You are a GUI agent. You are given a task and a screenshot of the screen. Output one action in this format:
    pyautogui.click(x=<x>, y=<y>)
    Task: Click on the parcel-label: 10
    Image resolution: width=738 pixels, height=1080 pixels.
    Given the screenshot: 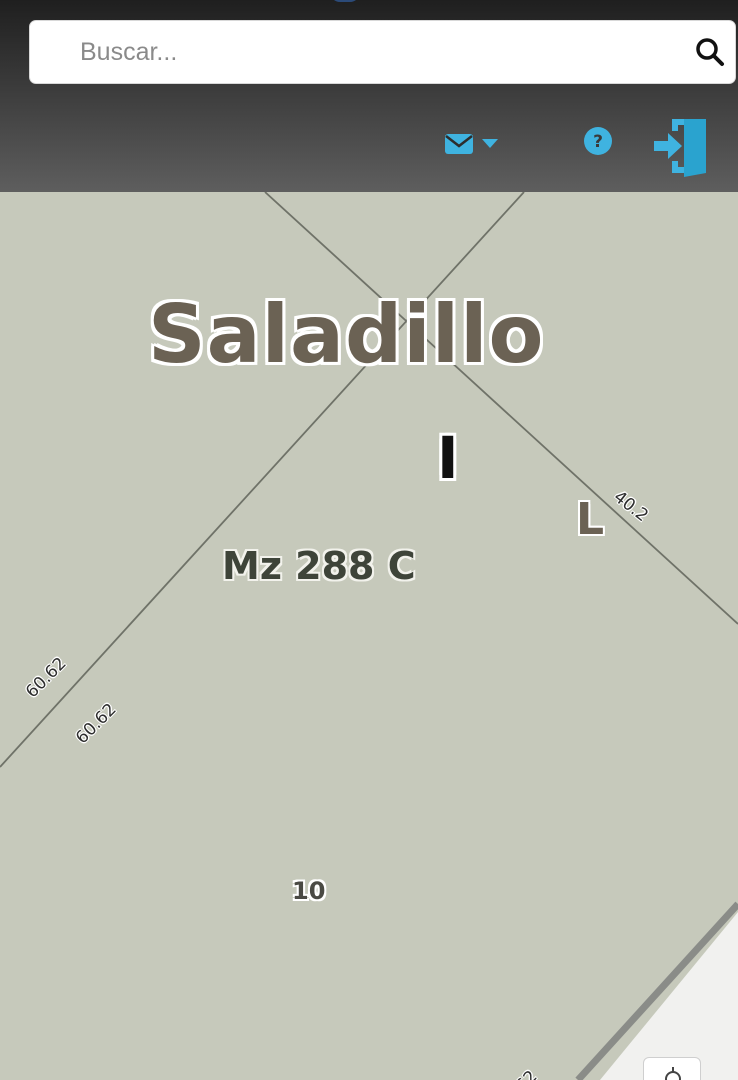 What is the action you would take?
    pyautogui.click(x=309, y=891)
    